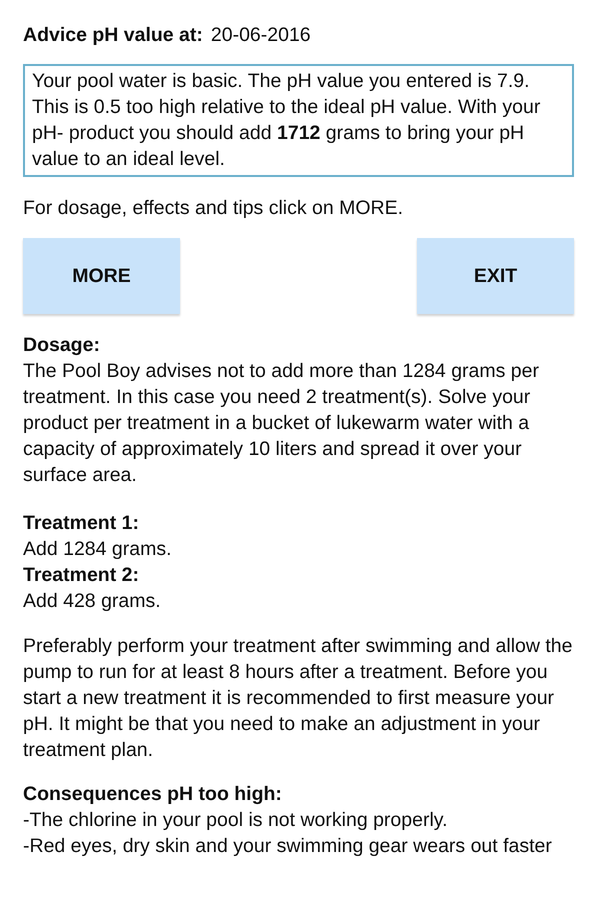 This screenshot has height=921, width=599. What do you see at coordinates (98, 549) in the screenshot?
I see `treatment-text: Add 1284 grams.` at bounding box center [98, 549].